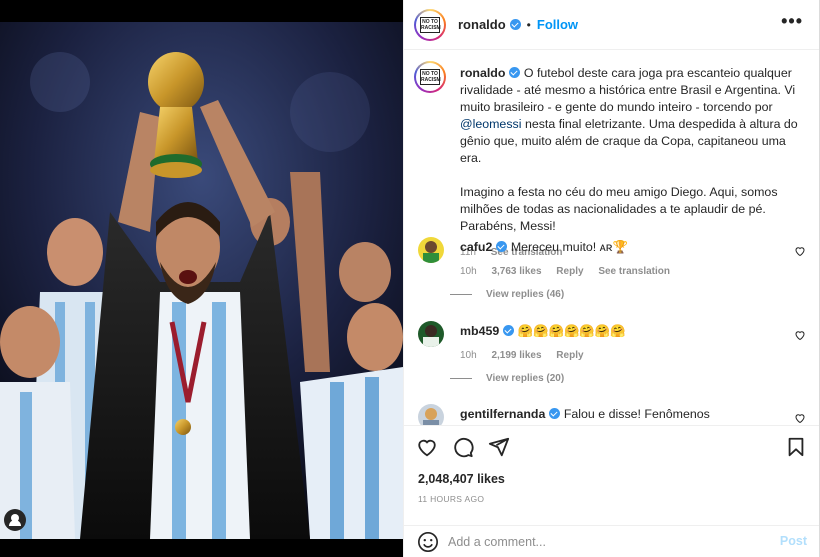 The image size is (820, 557). What do you see at coordinates (490, 124) in the screenshot?
I see `mention-link: @leomessi` at bounding box center [490, 124].